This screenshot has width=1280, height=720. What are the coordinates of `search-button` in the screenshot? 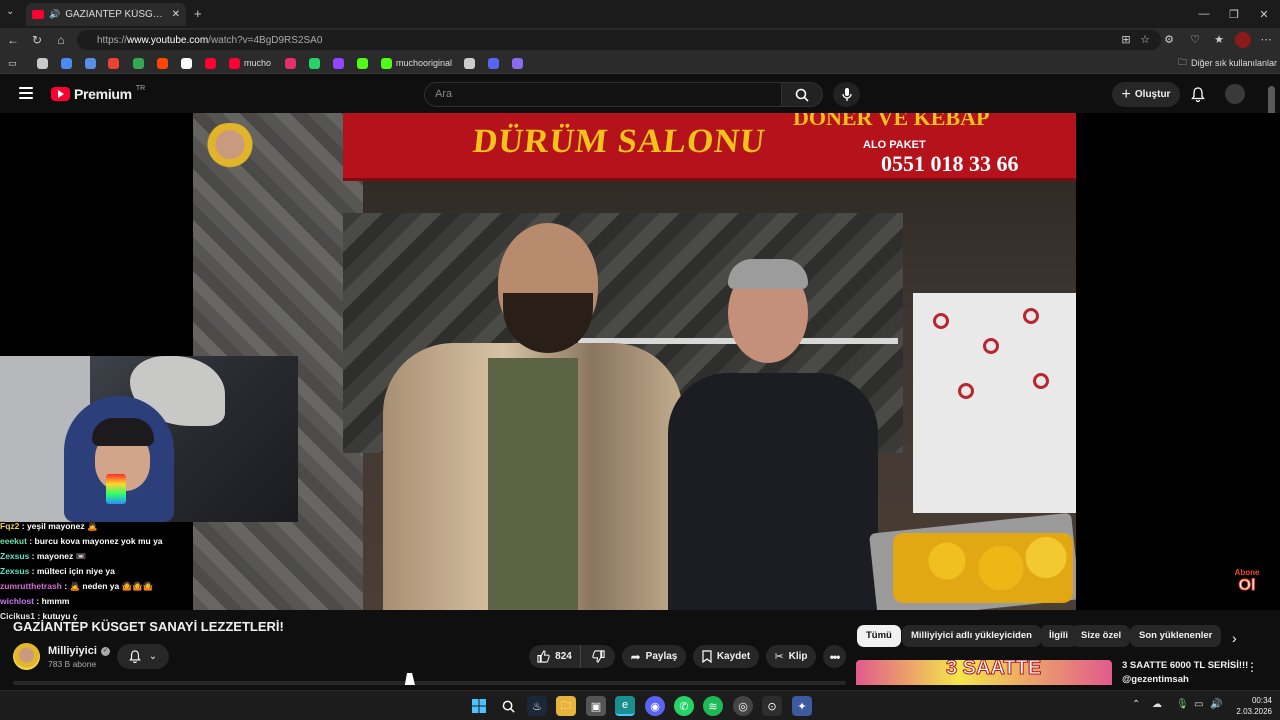 It's located at (802, 94).